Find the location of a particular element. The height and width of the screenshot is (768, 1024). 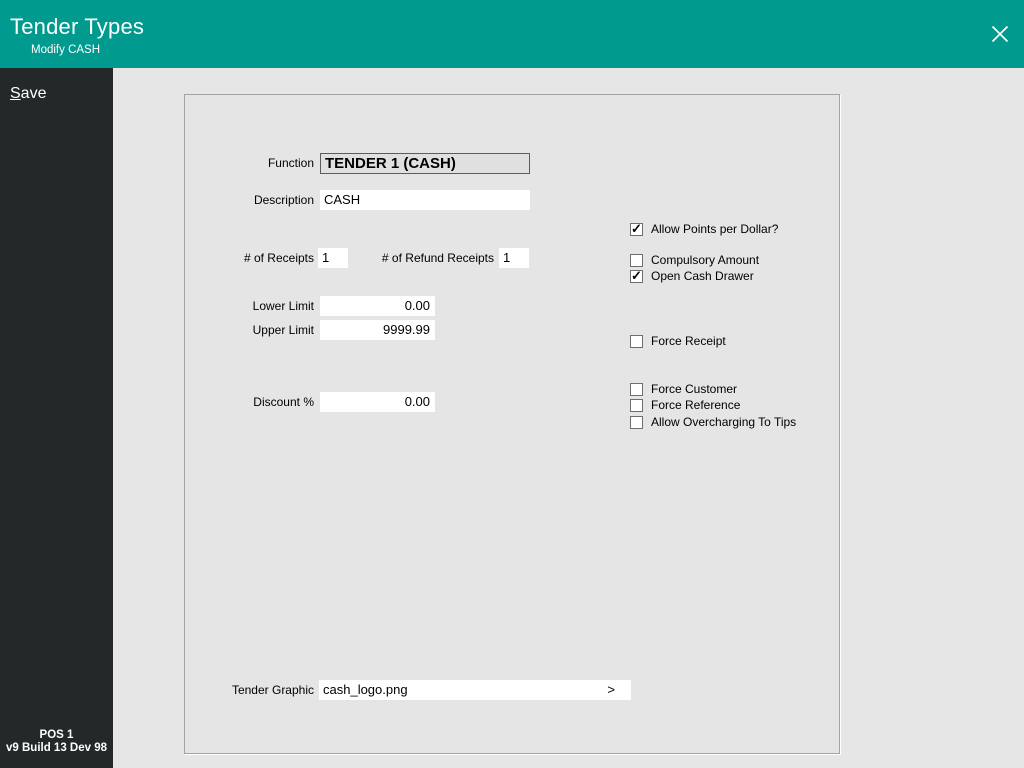

close-icon is located at coordinates (1000, 34).